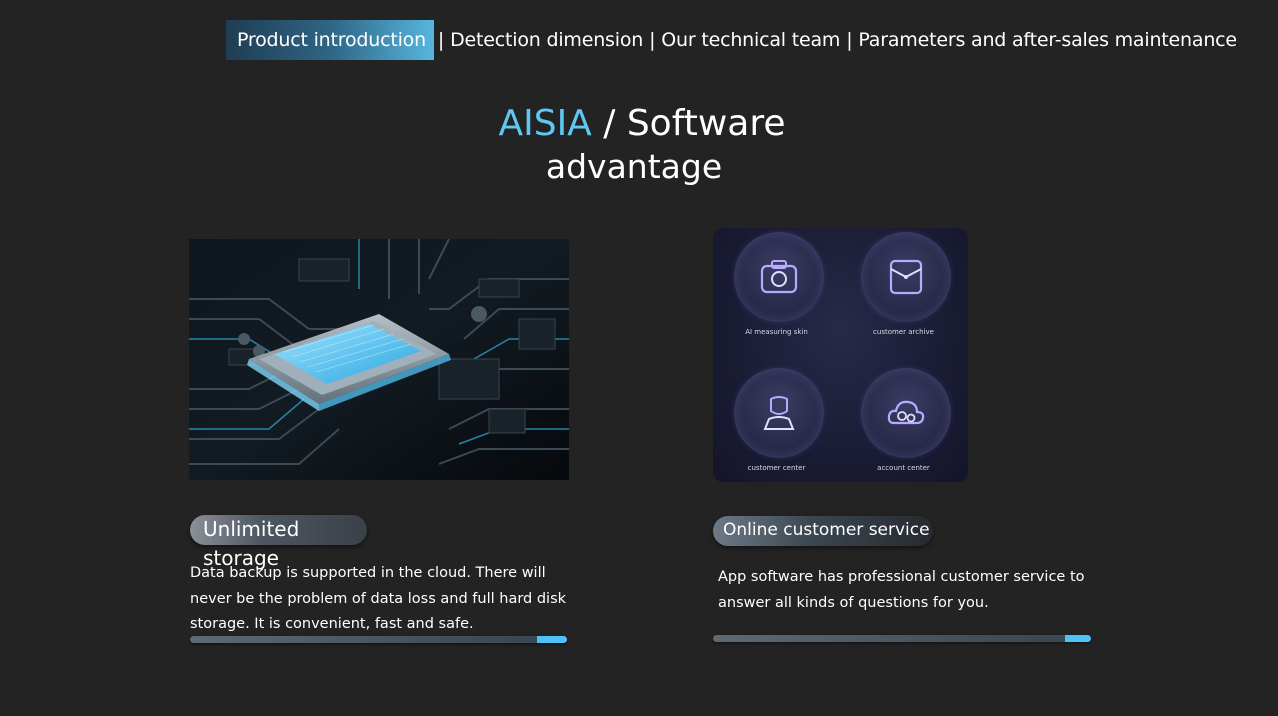  I want to click on nav-parameters-maintenance: Parameters and after-sales maintenance, so click(1047, 40).